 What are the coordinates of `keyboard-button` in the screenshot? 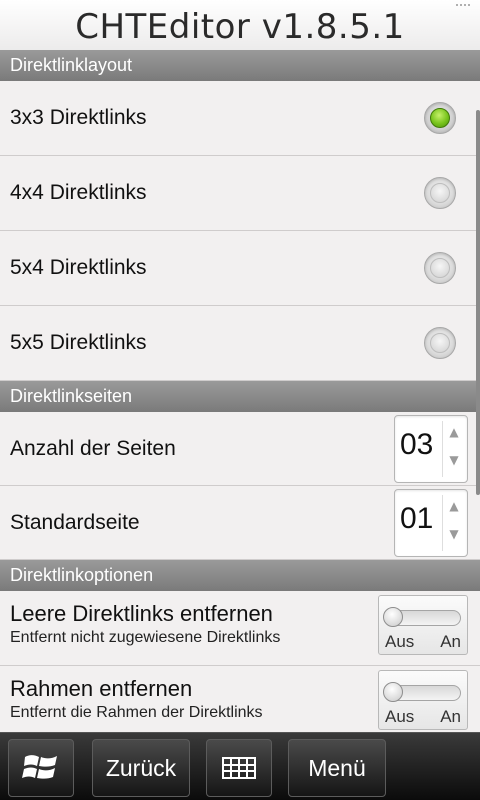 It's located at (239, 768).